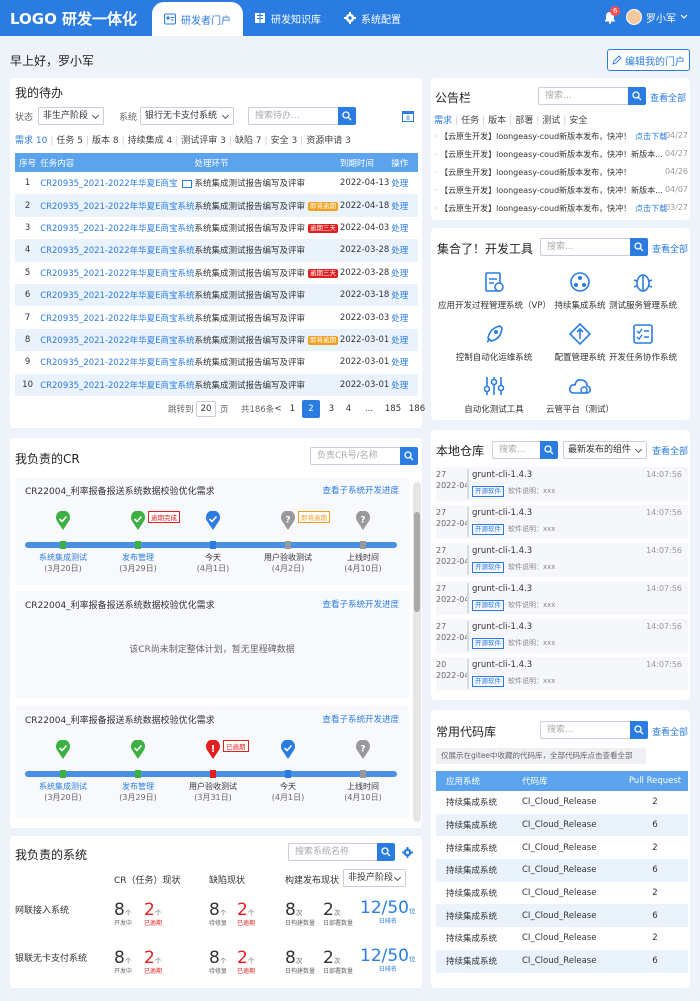 This screenshot has width=700, height=1001. Describe the element at coordinates (360, 604) in the screenshot. I see `cr-progress-link: 查看子系统开发进度` at that location.